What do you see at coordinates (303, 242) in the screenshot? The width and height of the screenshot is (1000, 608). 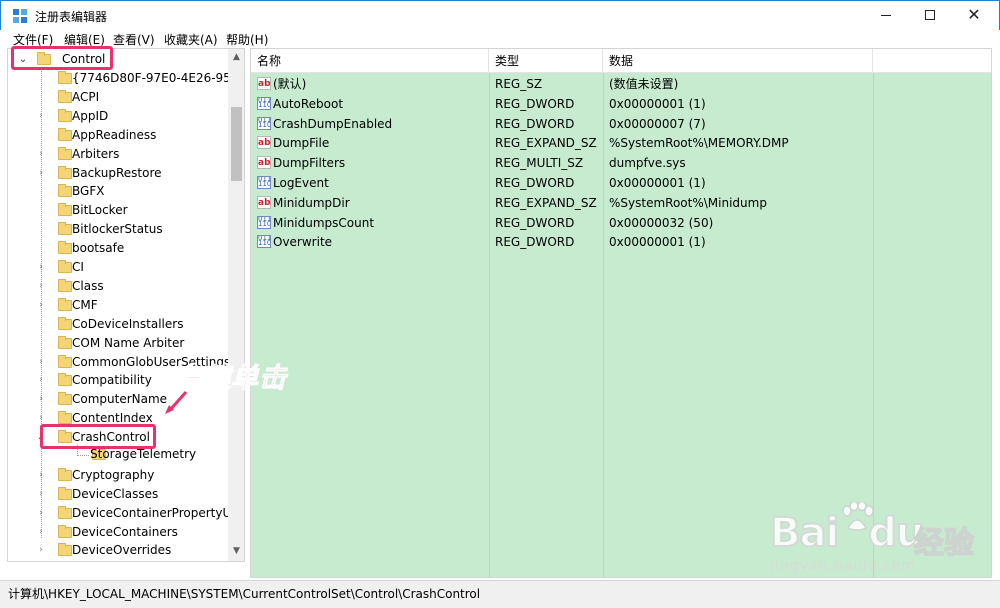 I see `value-name: Overwrite` at bounding box center [303, 242].